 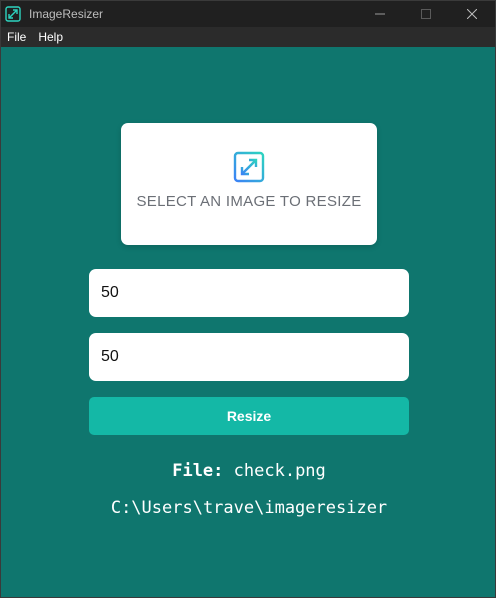 What do you see at coordinates (198, 471) in the screenshot?
I see `file-label: File:` at bounding box center [198, 471].